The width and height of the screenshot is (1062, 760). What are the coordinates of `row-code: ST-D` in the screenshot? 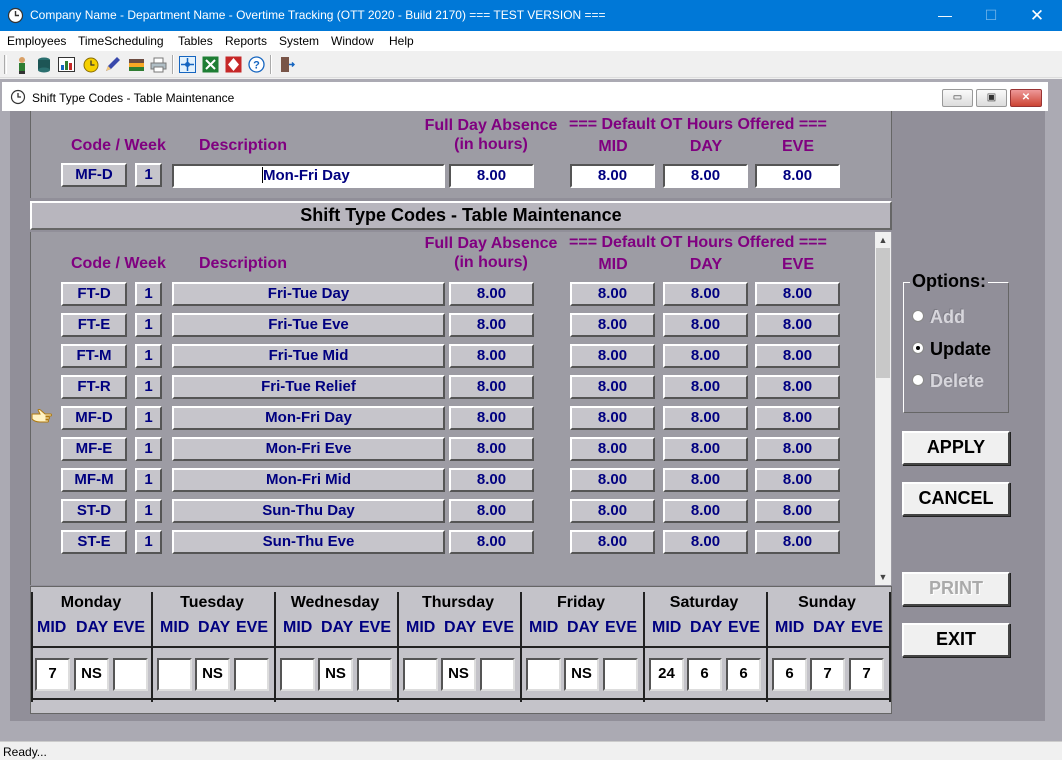 It's located at (94, 511).